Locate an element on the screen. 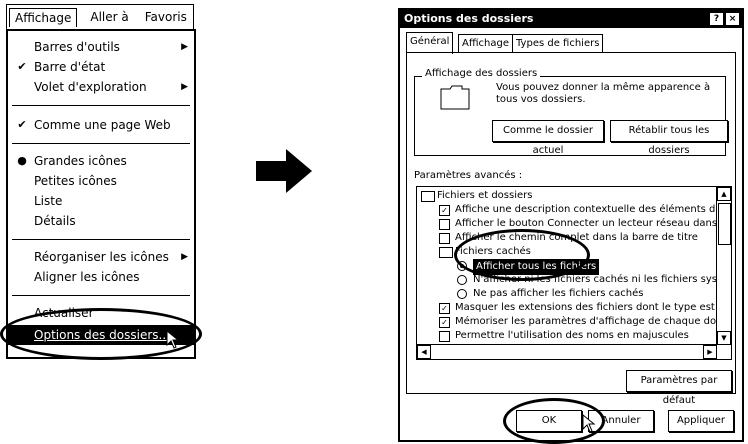  dialog-title: Options des dossiers is located at coordinates (469, 18).